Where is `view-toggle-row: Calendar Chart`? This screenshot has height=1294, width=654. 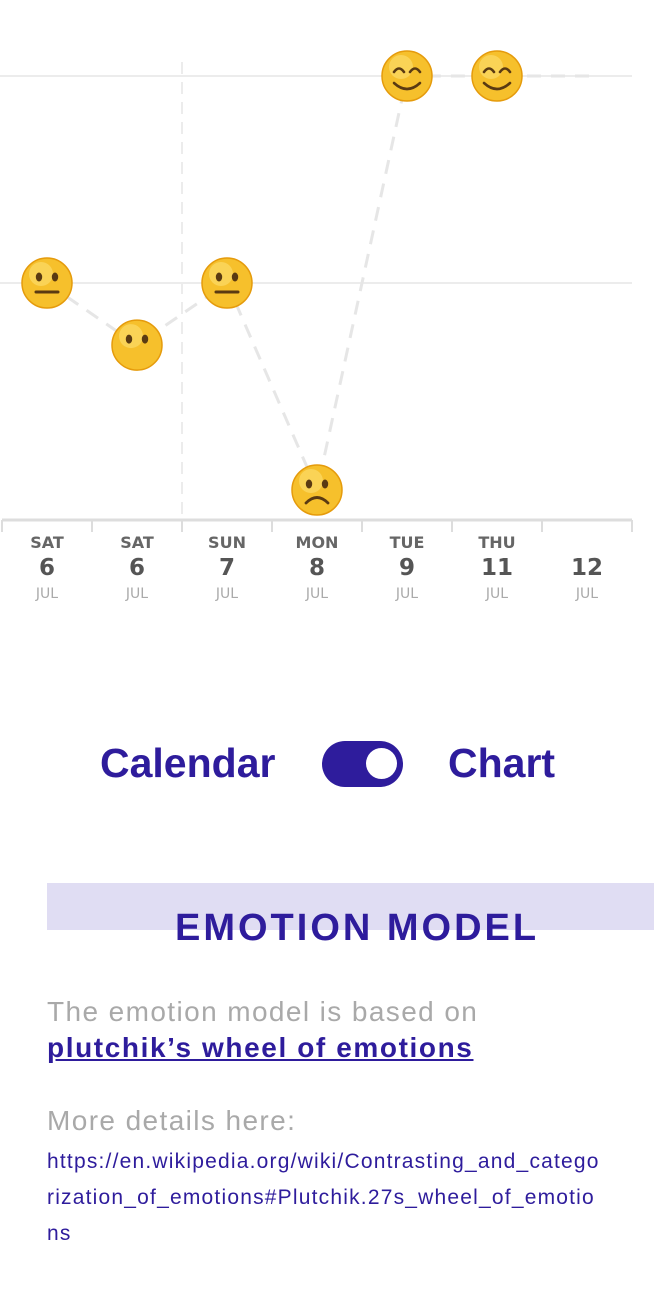 view-toggle-row: Calendar Chart is located at coordinates (327, 763).